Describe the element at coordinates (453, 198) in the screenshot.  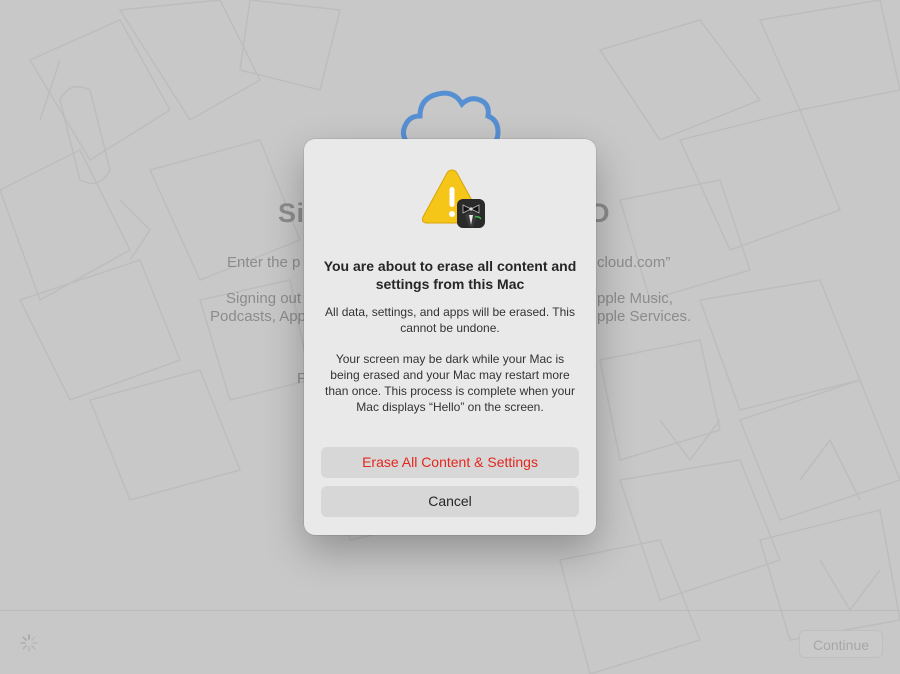
I see `warning-icon` at that location.